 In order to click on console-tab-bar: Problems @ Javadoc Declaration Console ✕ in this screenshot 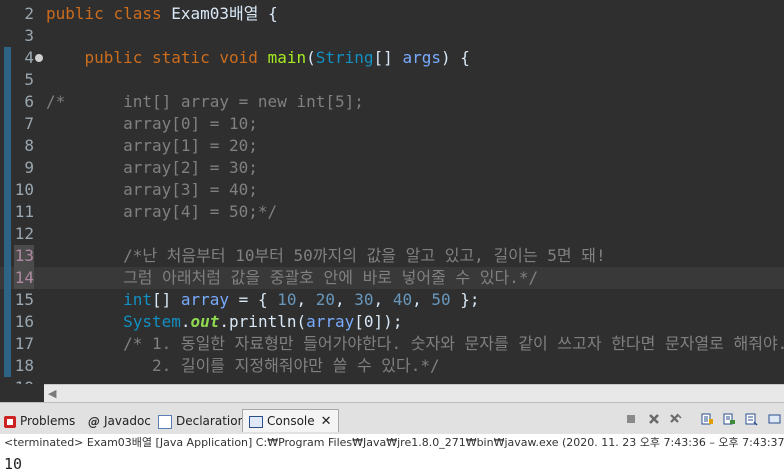, I will do `click(392, 418)`.